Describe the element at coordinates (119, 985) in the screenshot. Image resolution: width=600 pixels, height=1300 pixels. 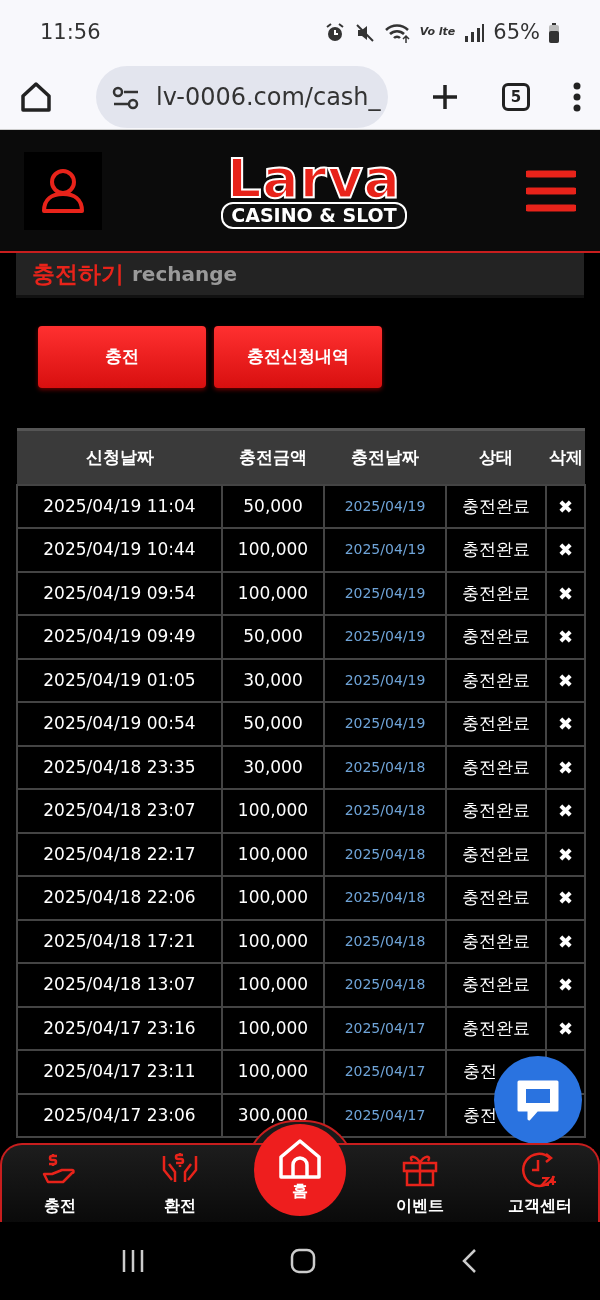
I see `table-cell: 2025/04/18 13:07` at that location.